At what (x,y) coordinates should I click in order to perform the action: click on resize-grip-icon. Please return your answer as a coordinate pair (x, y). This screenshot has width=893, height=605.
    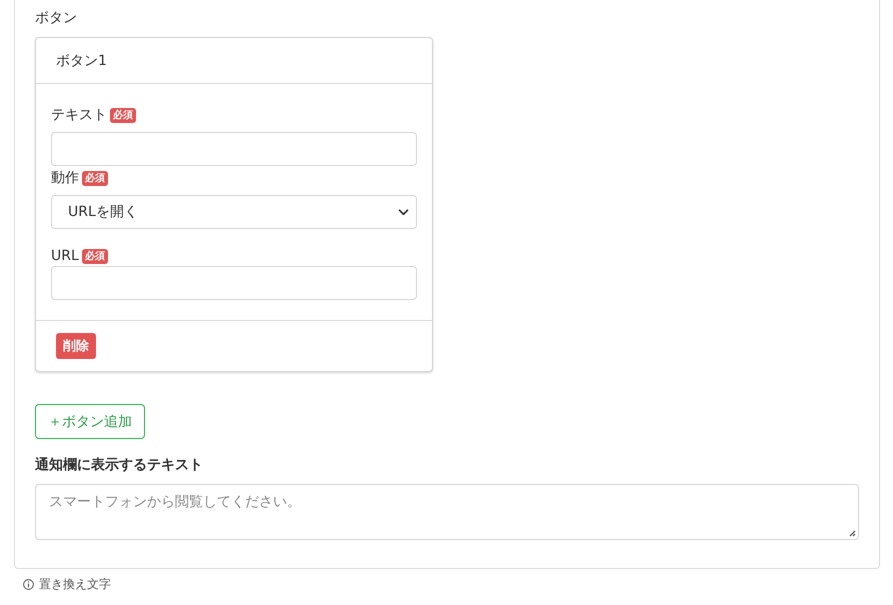
    Looking at the image, I should click on (852, 533).